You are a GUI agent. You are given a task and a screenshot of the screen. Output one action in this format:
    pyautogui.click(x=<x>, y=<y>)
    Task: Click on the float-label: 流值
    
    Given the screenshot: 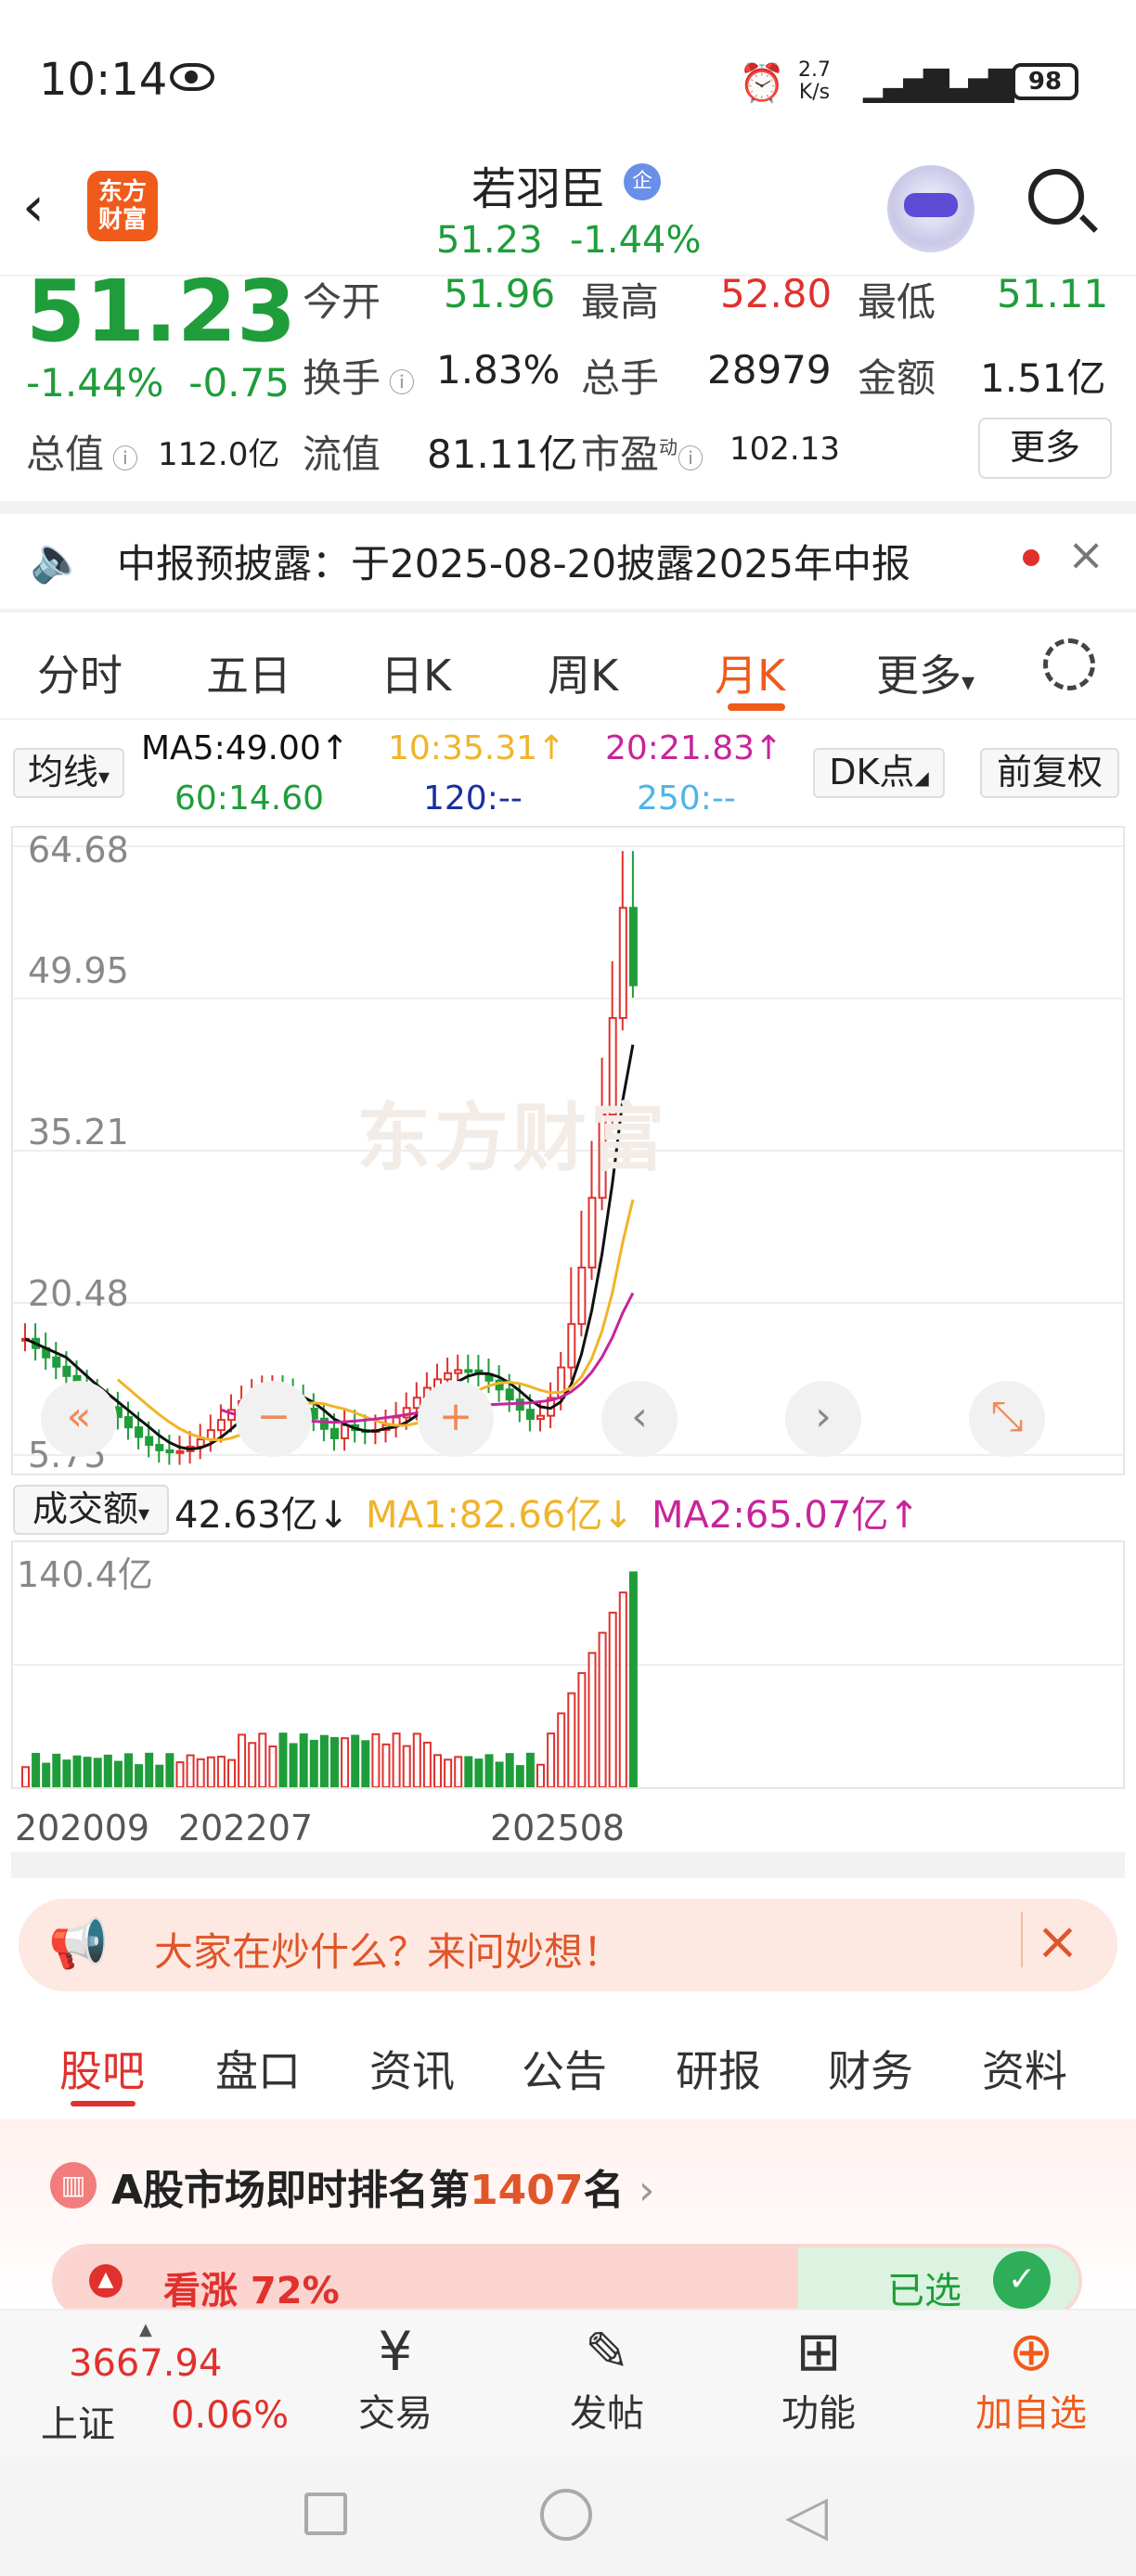 What is the action you would take?
    pyautogui.click(x=342, y=454)
    